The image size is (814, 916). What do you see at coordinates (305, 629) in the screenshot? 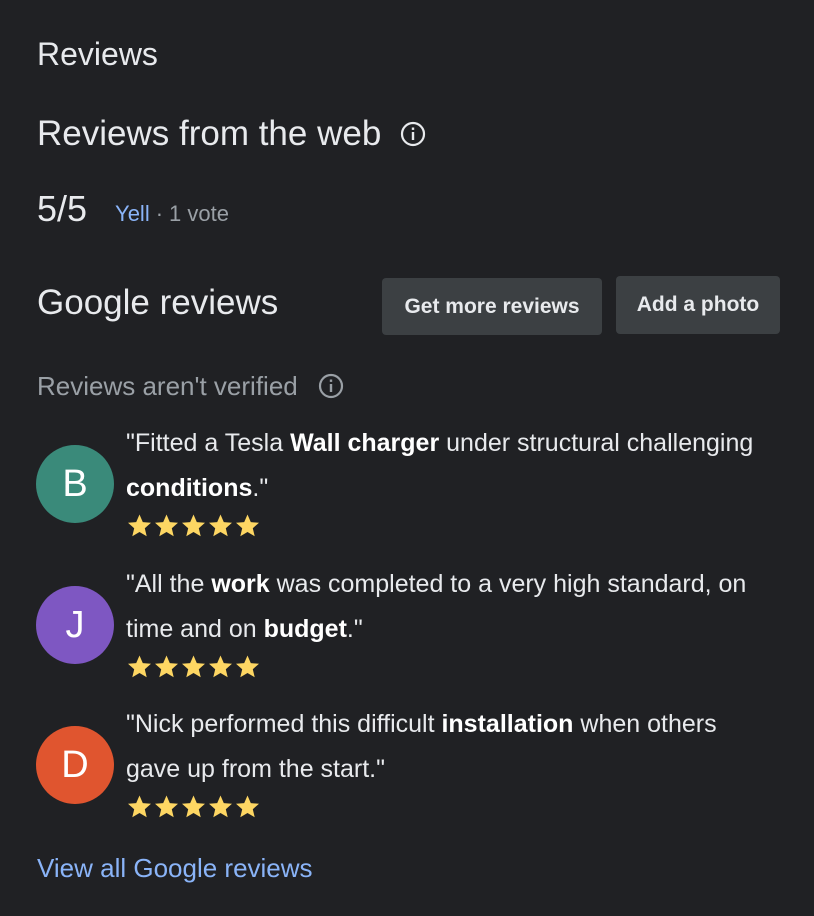
I see `review-keyword: budget` at bounding box center [305, 629].